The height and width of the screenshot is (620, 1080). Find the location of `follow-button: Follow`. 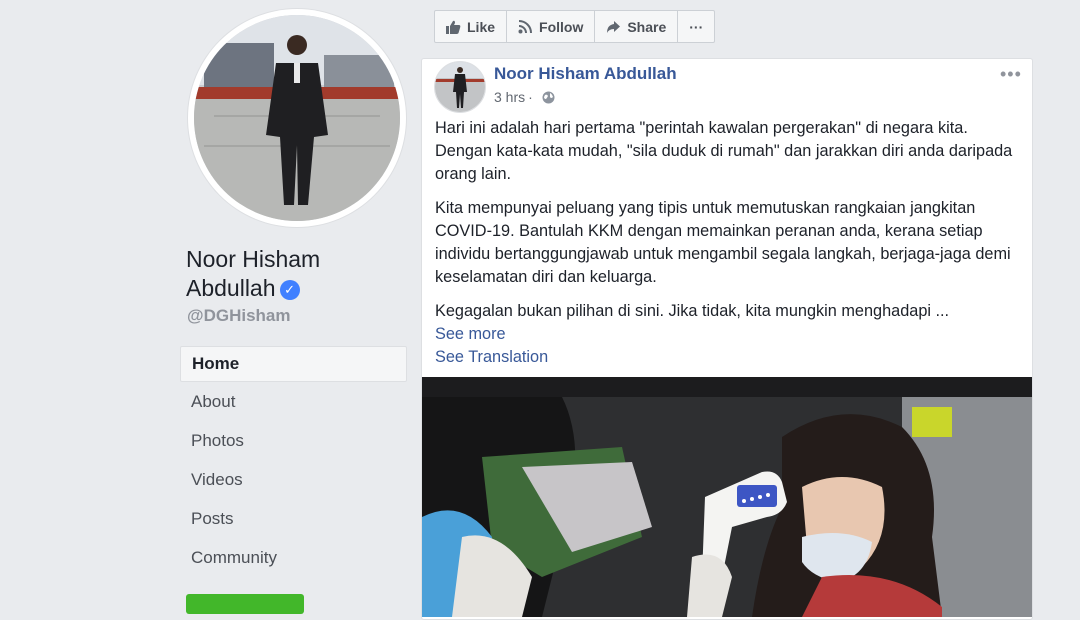

follow-button: Follow is located at coordinates (551, 26).